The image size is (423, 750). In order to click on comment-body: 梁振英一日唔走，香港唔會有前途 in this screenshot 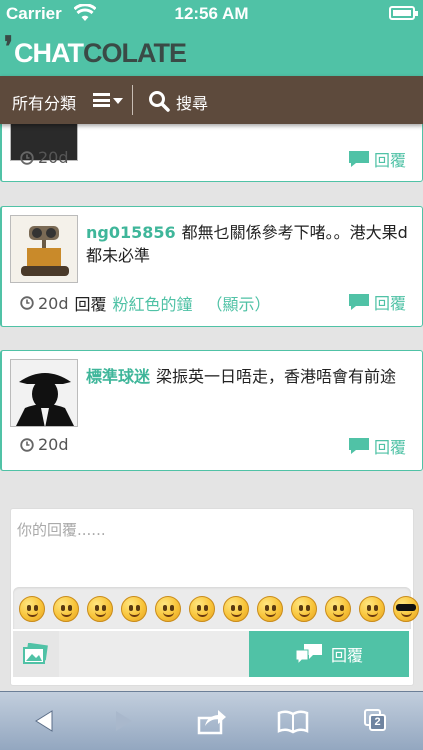, I will do `click(276, 376)`.